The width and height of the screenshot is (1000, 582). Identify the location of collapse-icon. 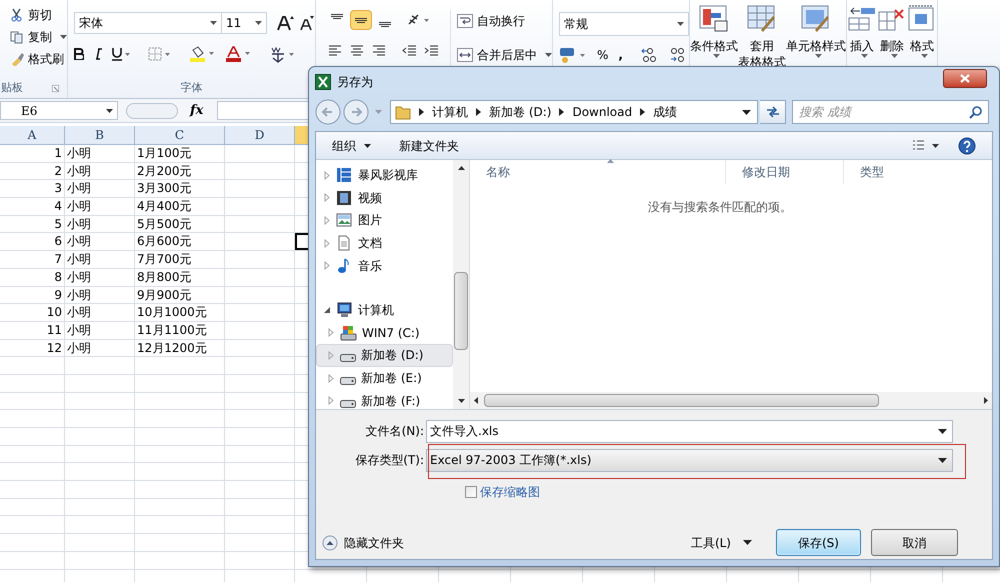
(327, 310).